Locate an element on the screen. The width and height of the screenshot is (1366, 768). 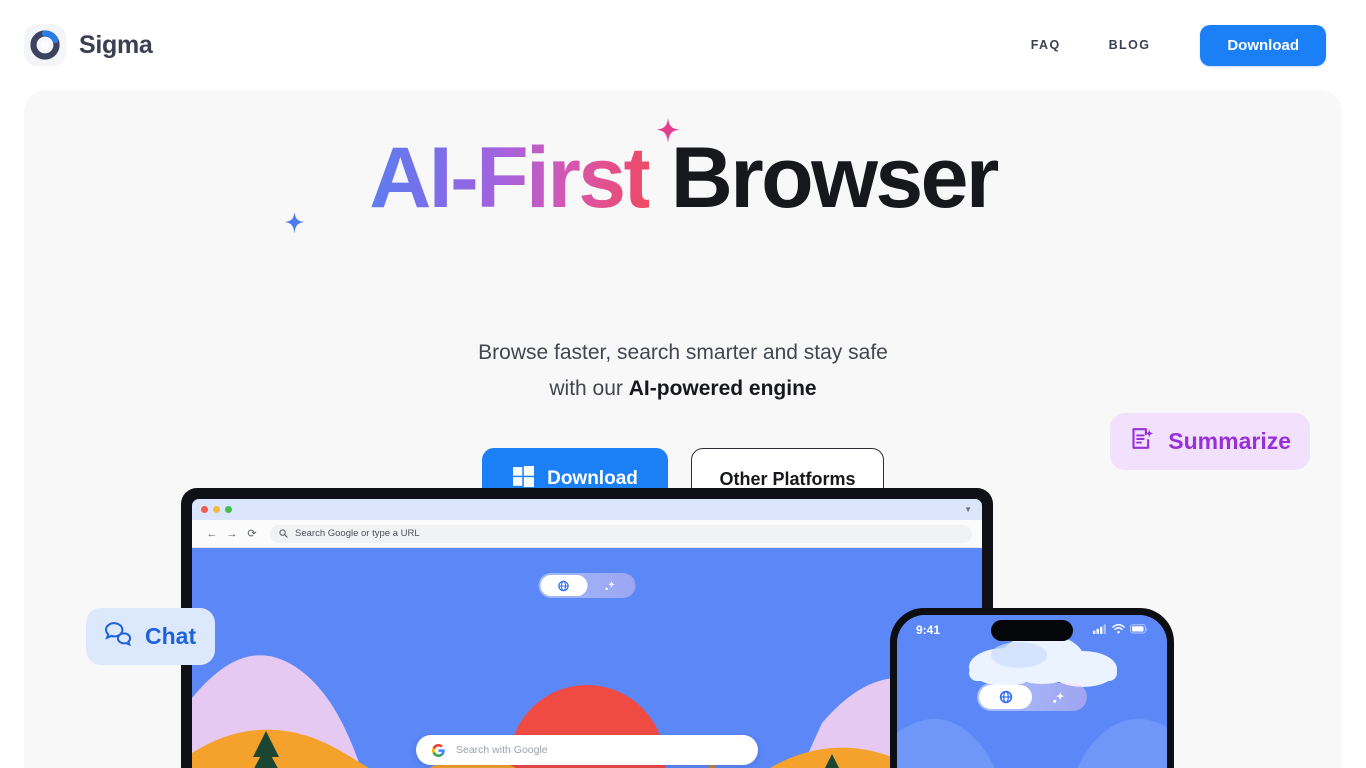
summarize-label: Summarize is located at coordinates (1229, 441).